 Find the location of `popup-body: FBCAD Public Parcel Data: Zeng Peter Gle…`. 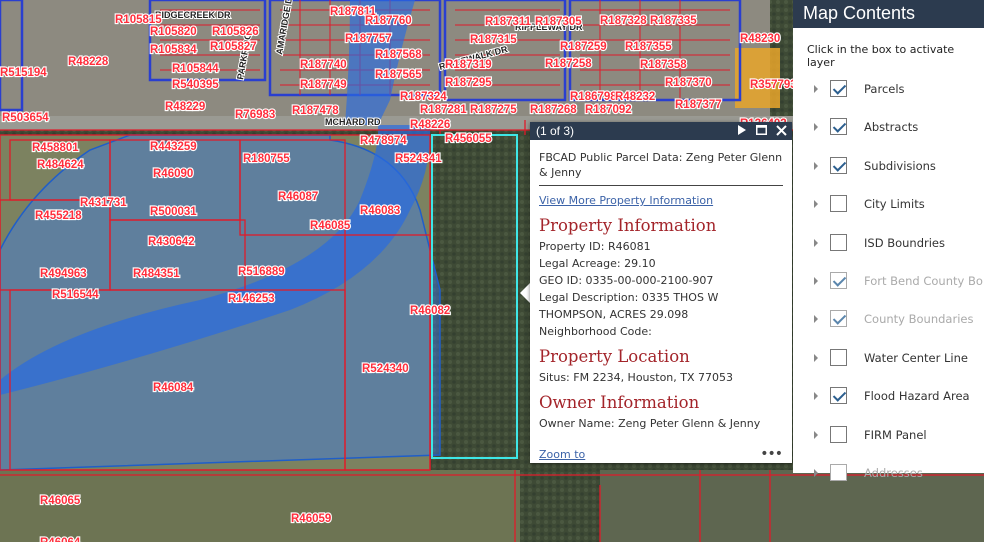

popup-body: FBCAD Public Parcel Data: Zeng Peter Gle… is located at coordinates (661, 286).